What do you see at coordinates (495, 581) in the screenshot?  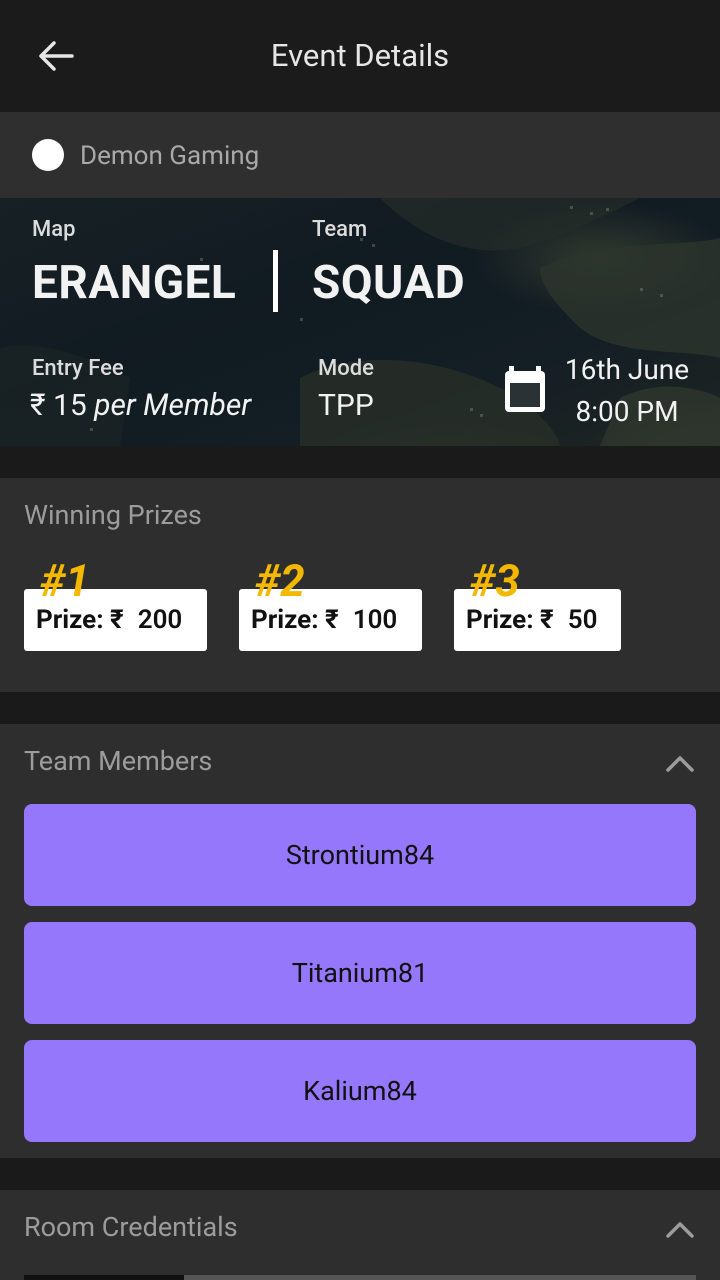 I see `prize-rank-3: #3` at bounding box center [495, 581].